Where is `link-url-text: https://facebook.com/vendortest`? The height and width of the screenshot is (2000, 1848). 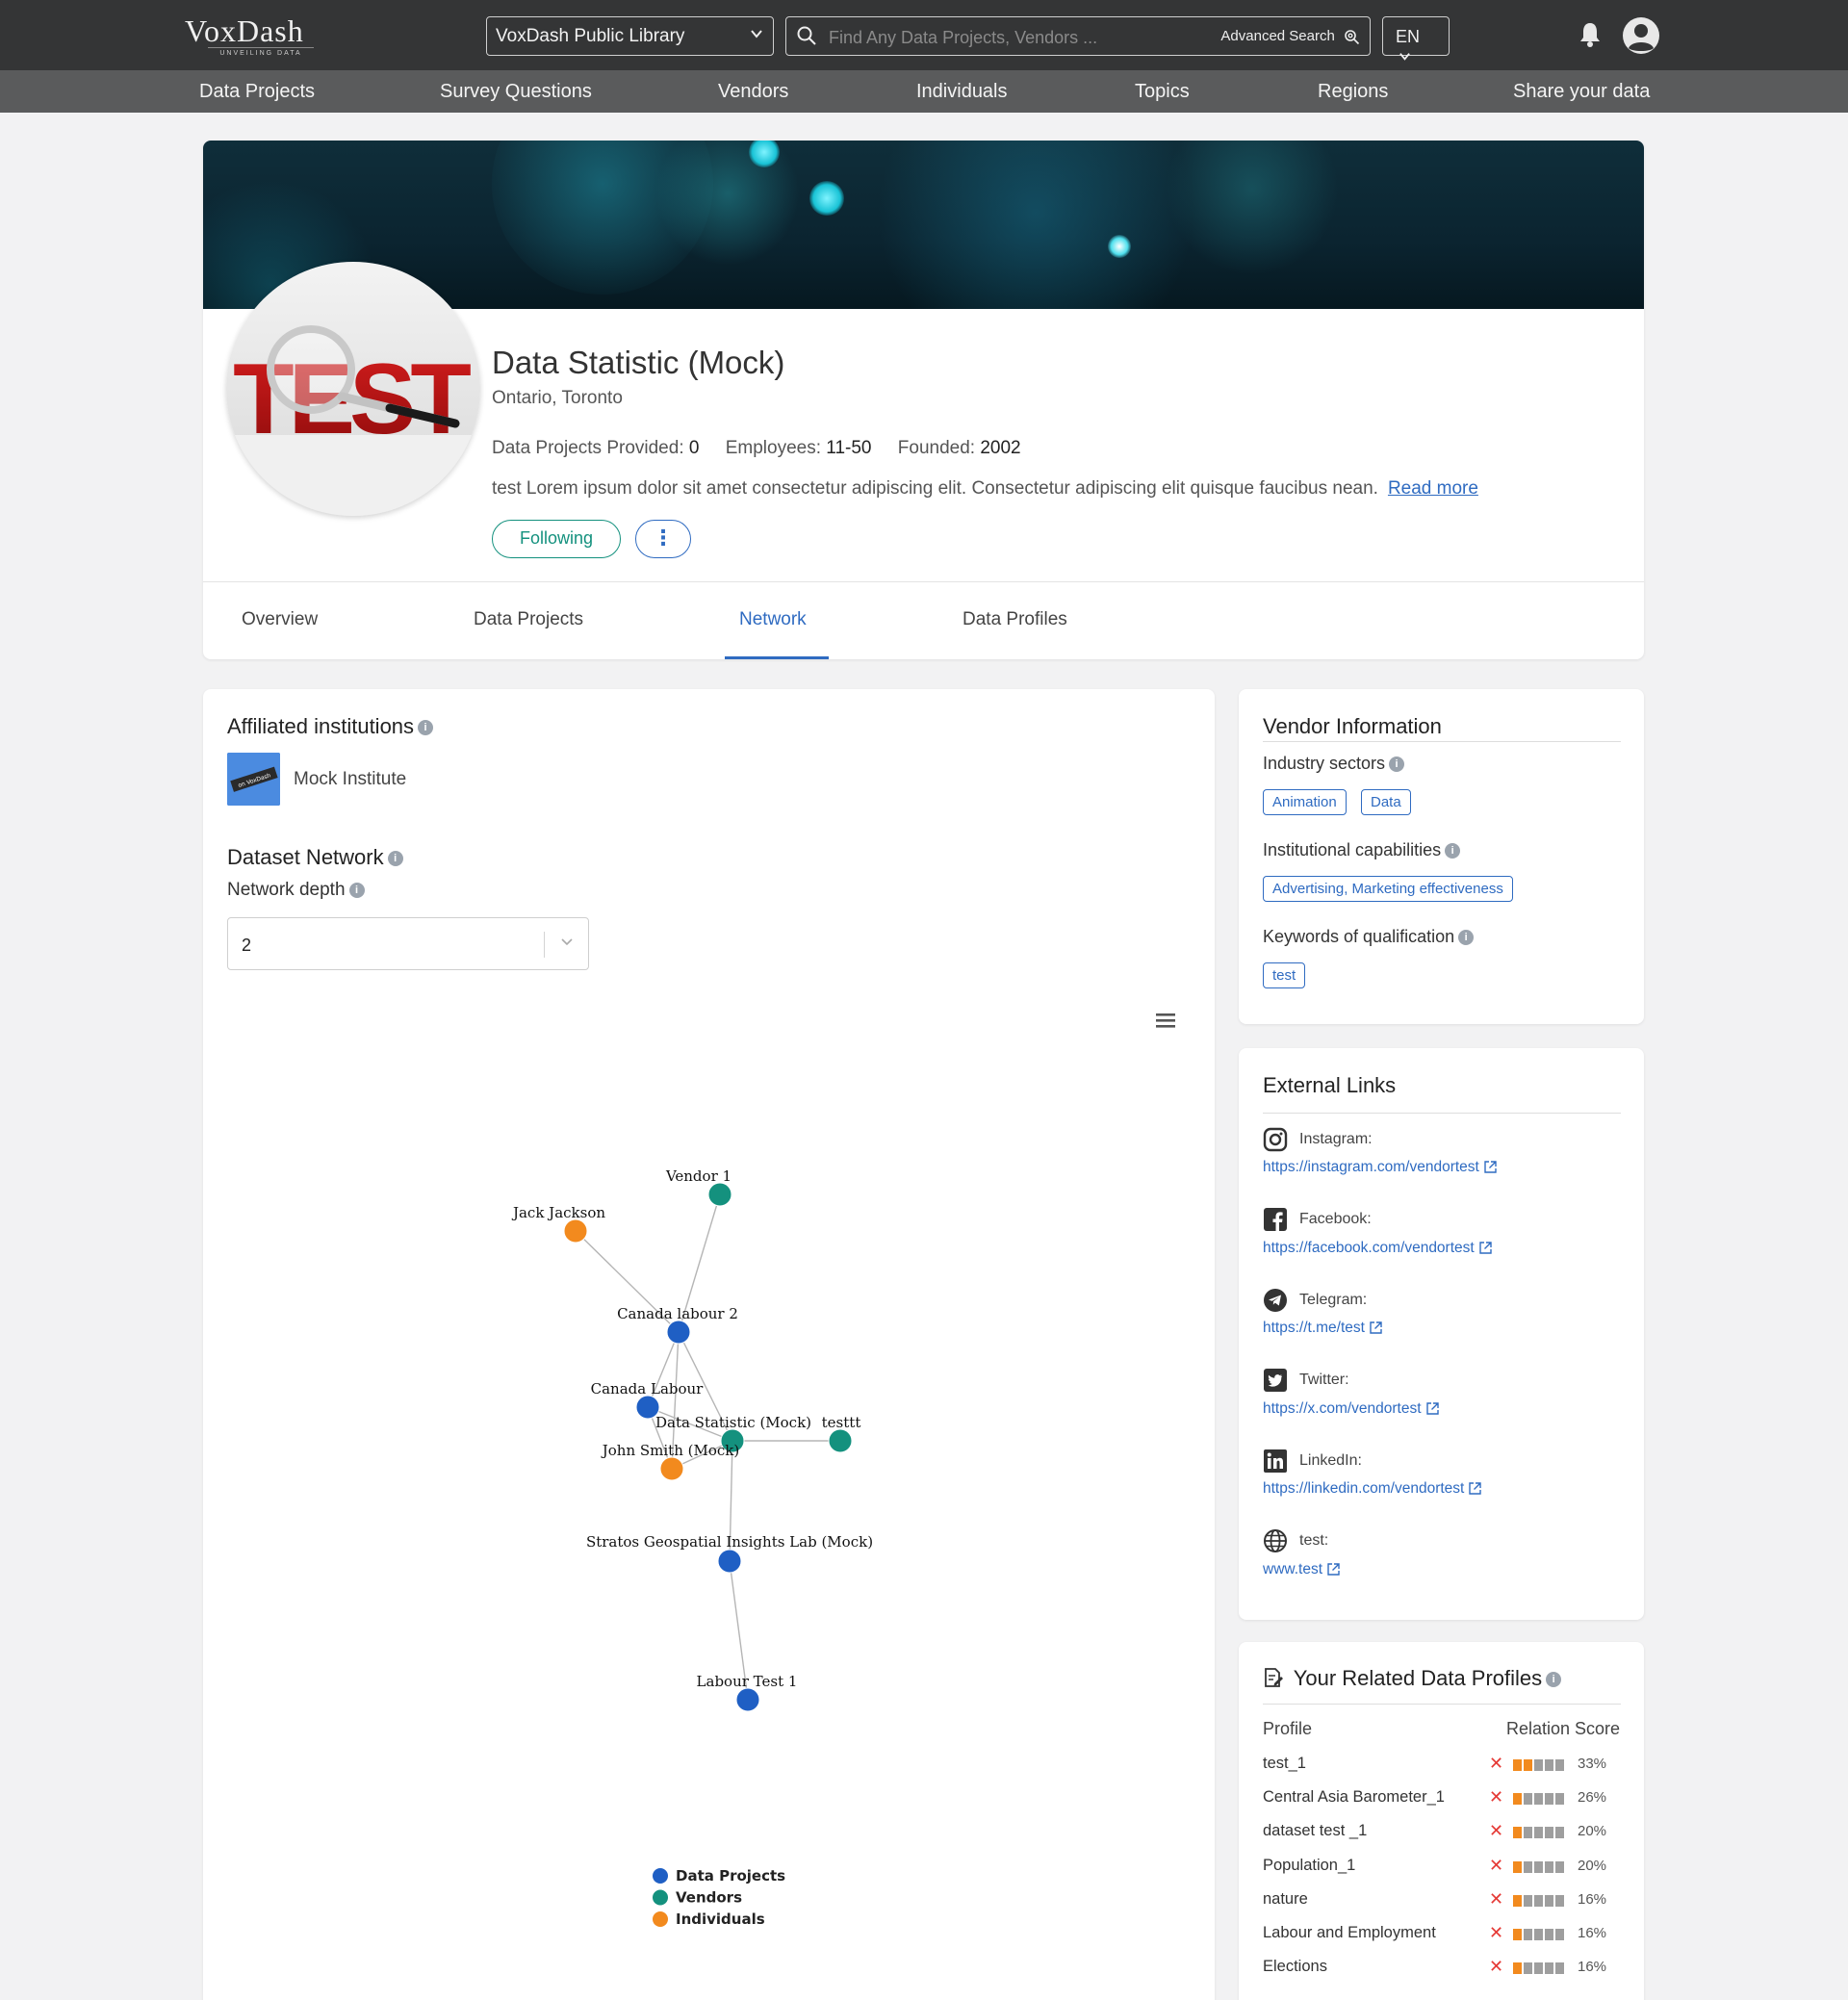 link-url-text: https://facebook.com/vendortest is located at coordinates (1369, 1248).